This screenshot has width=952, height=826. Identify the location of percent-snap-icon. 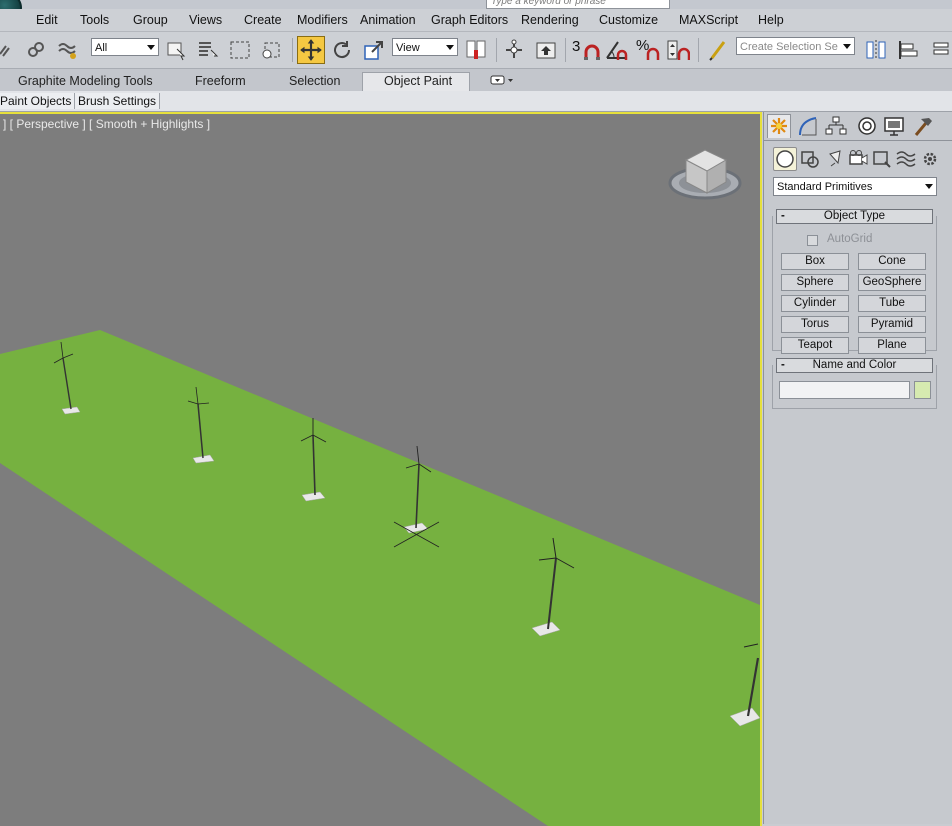
(654, 50).